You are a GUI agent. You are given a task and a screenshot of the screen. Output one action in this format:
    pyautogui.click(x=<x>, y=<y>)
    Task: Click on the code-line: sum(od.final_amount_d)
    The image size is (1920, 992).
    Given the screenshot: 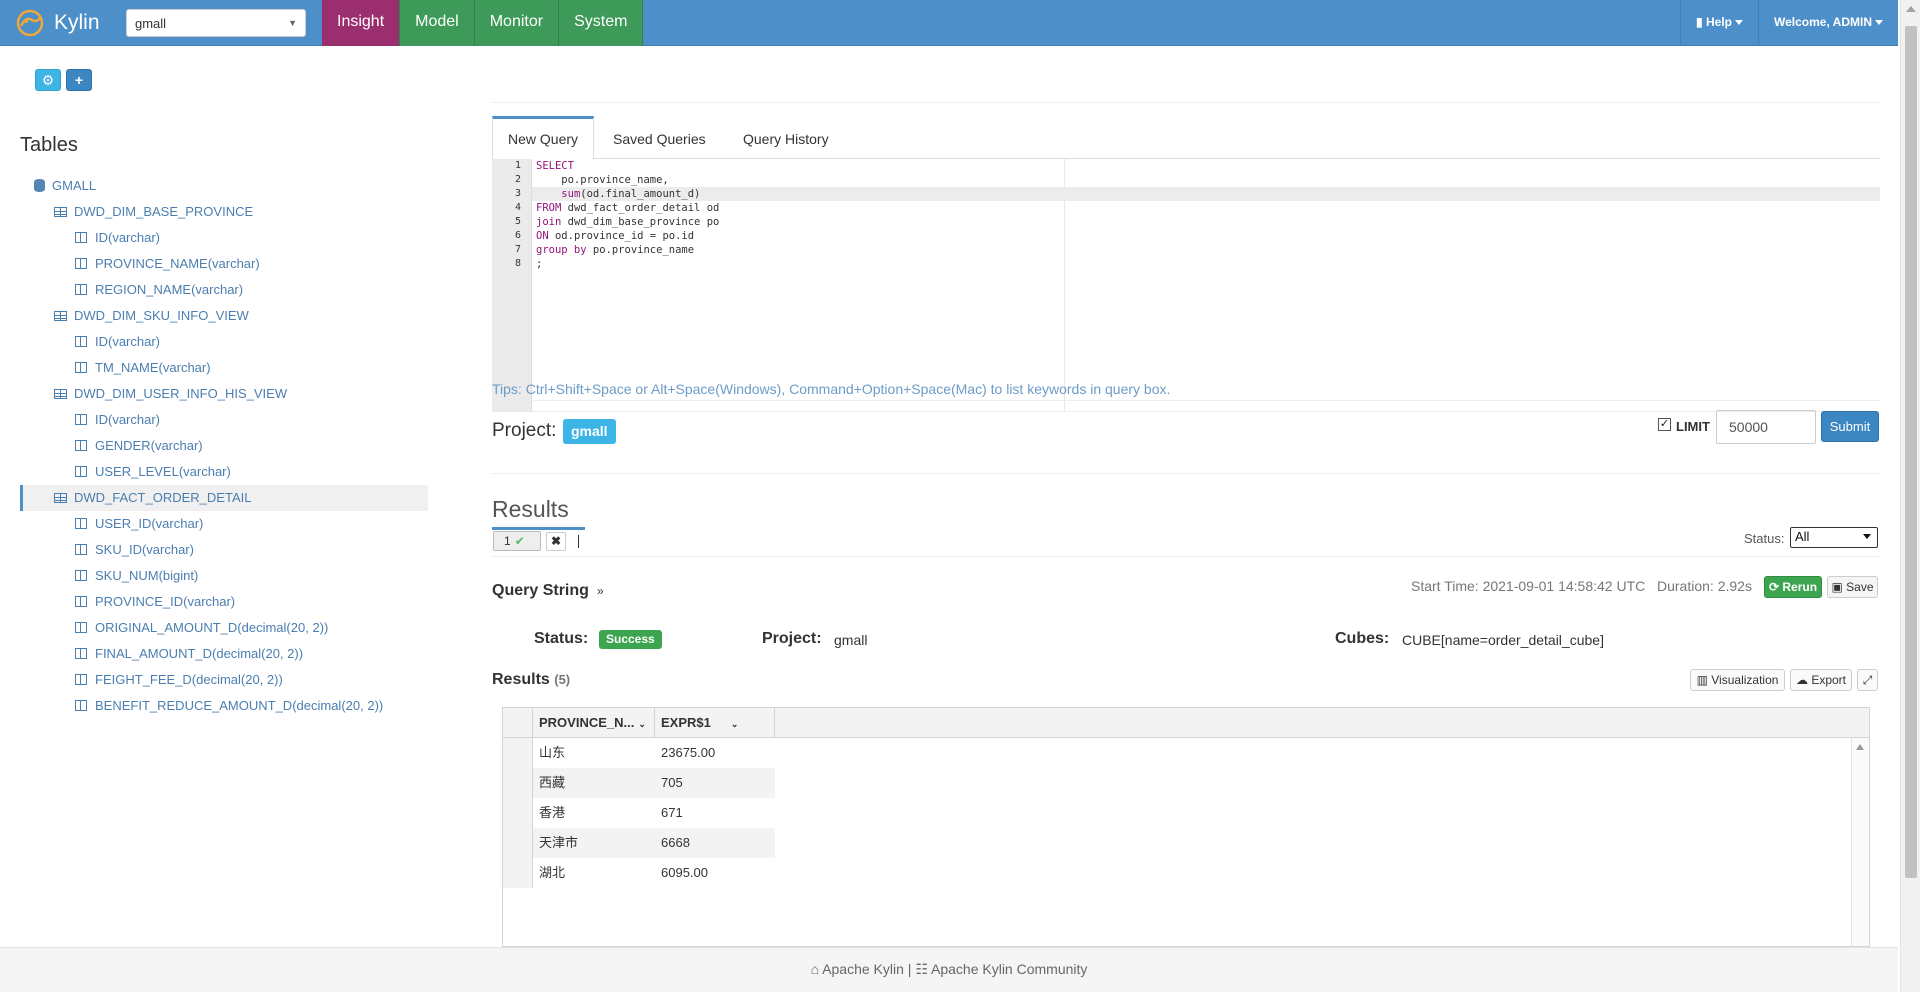 What is the action you would take?
    pyautogui.click(x=1206, y=194)
    